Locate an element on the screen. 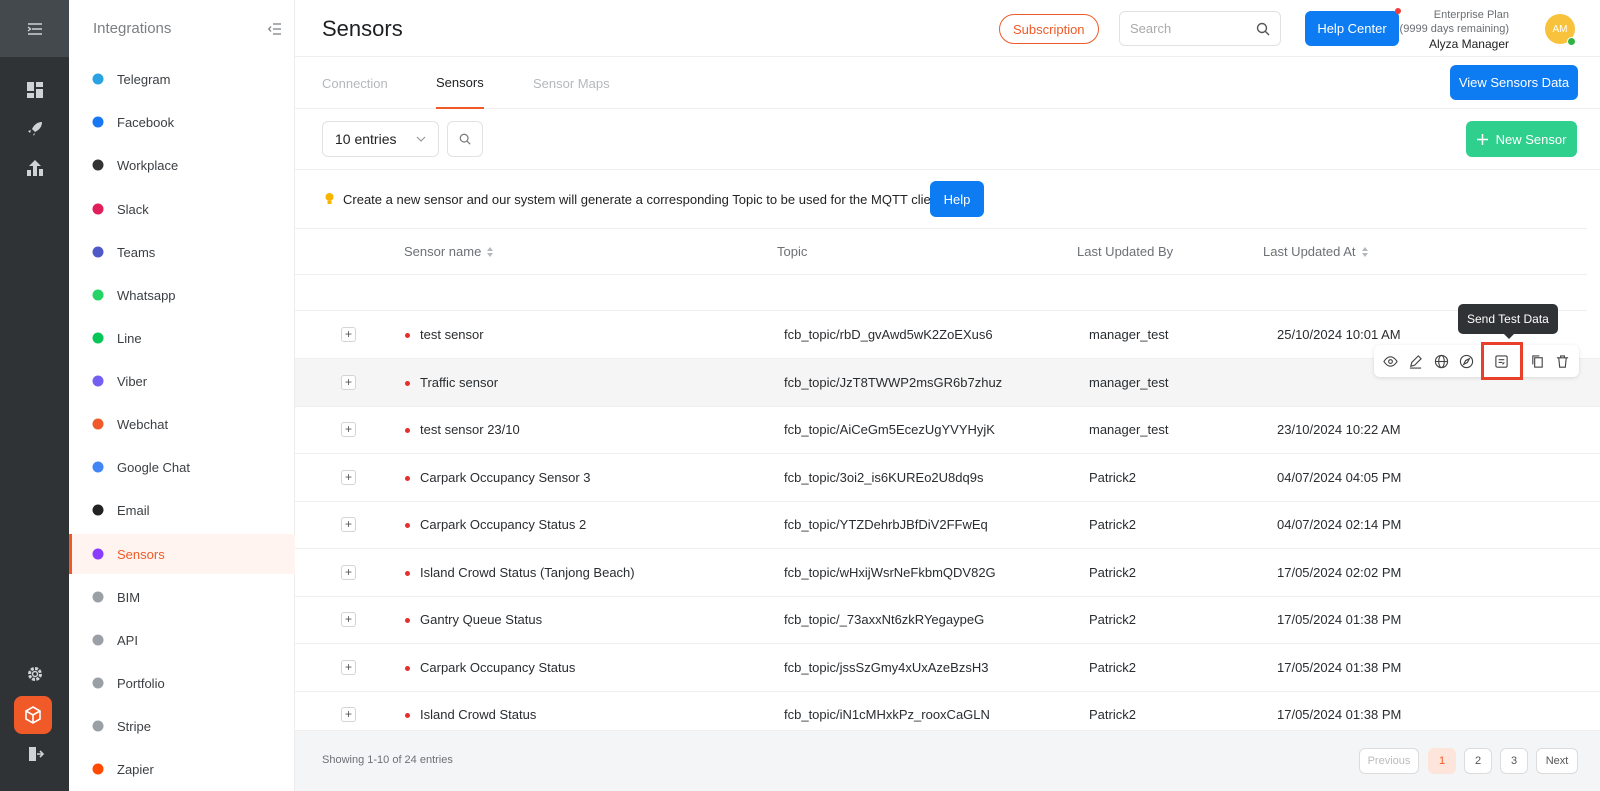 Image resolution: width=1600 pixels, height=791 pixels. help-button: Help is located at coordinates (957, 199).